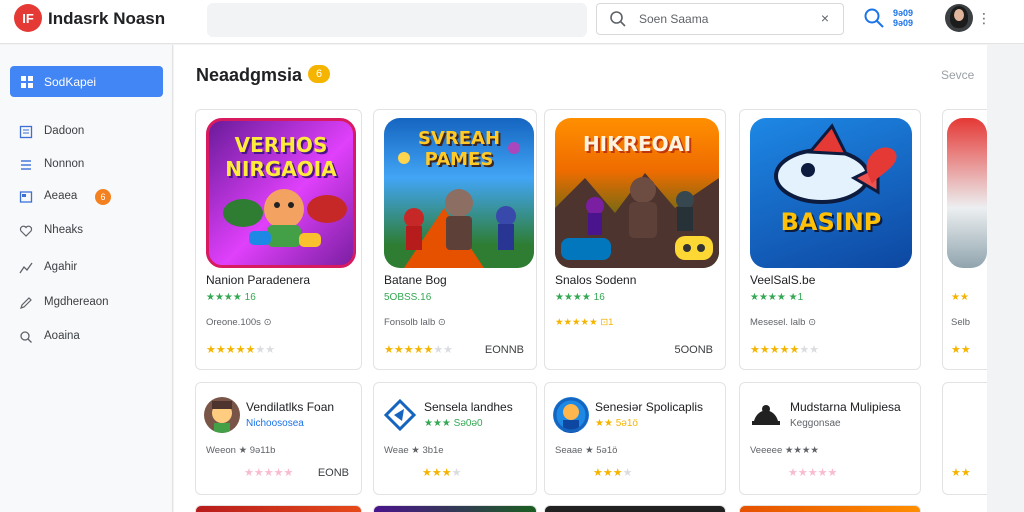  I want to click on sidebar-item-6: Mgdhereaon, so click(86, 303).